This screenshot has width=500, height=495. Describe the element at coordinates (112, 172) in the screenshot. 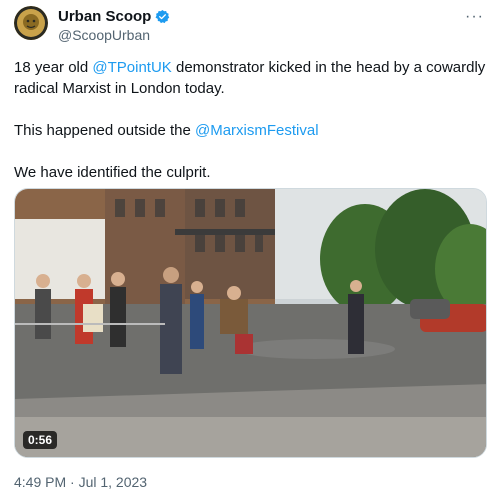

I see `tweet-line-3: We have identified the culprit.` at that location.